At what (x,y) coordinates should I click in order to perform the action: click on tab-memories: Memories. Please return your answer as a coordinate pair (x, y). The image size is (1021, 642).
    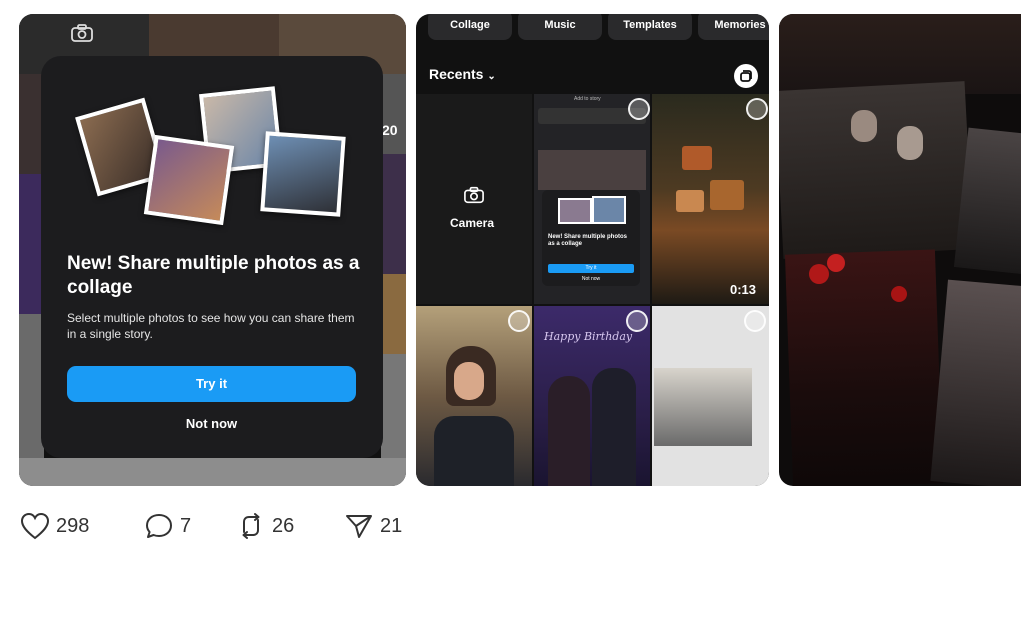
    Looking at the image, I should click on (733, 27).